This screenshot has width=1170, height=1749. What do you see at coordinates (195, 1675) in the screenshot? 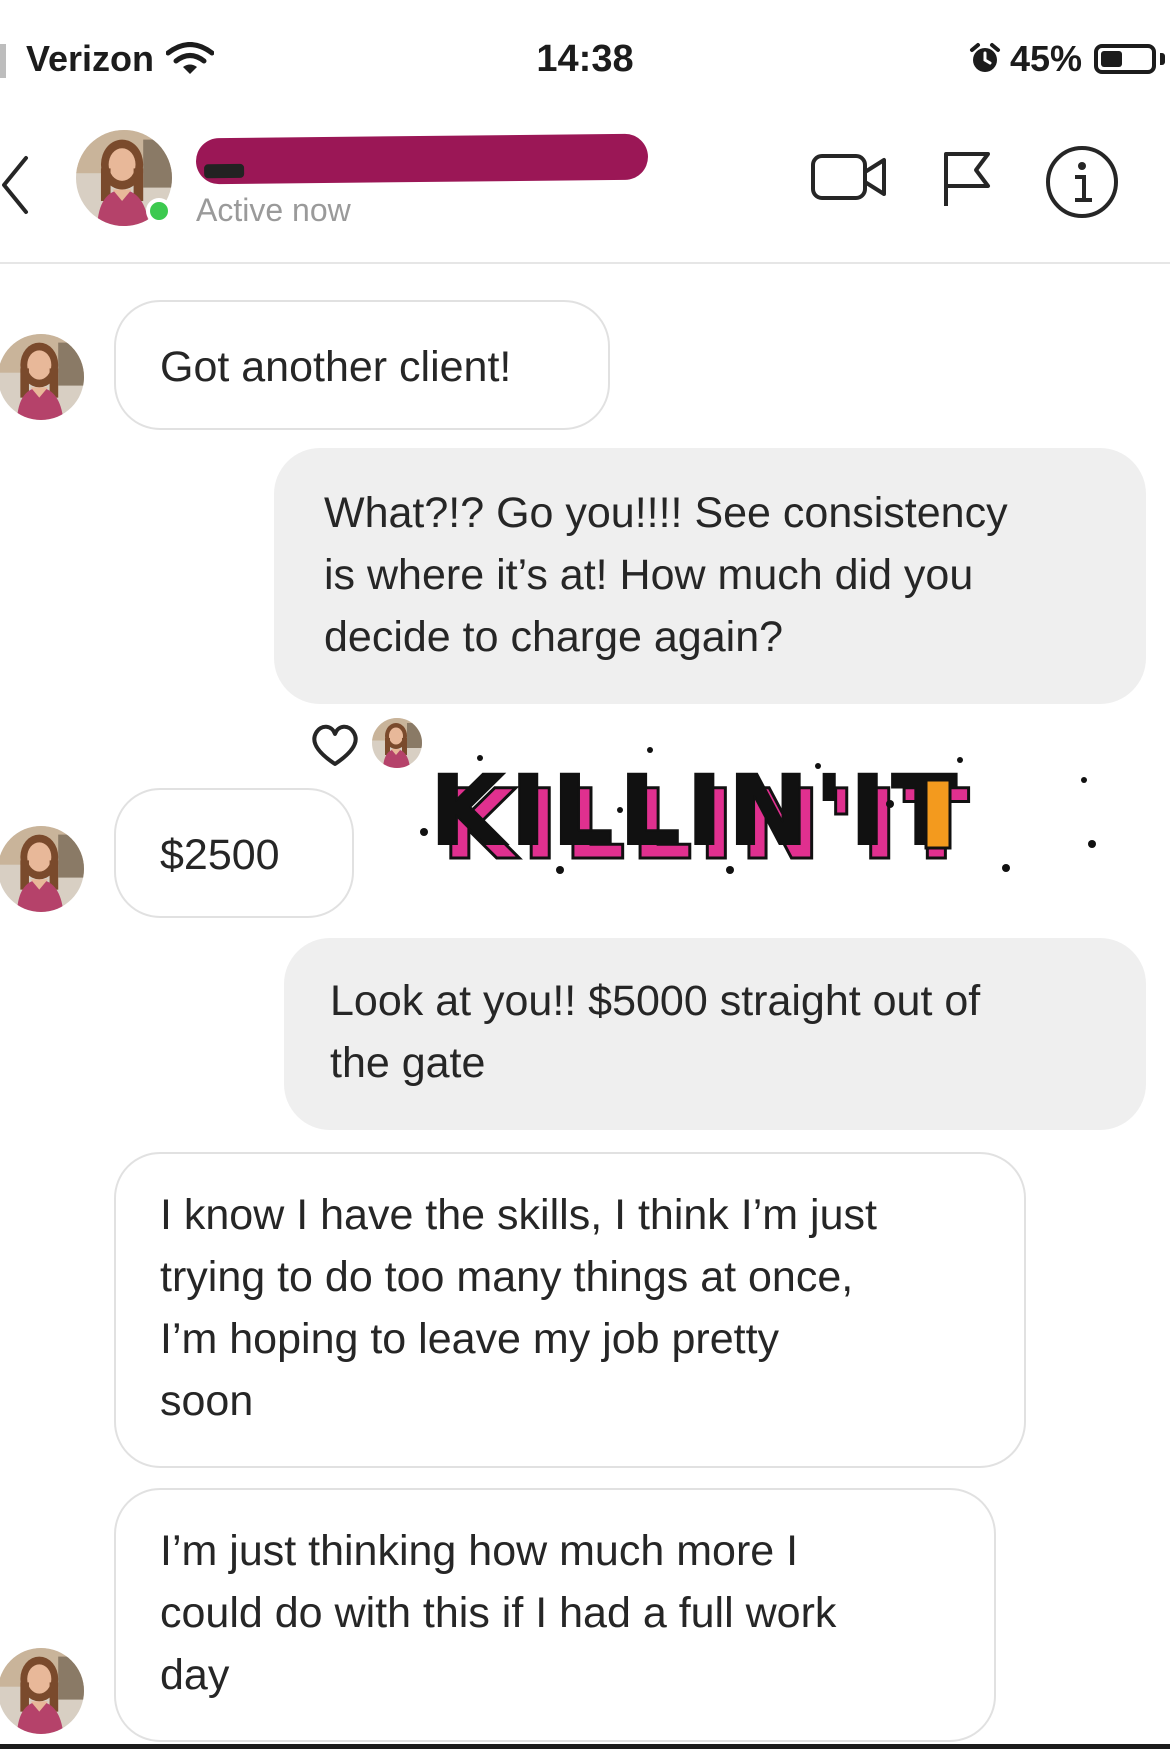
I see `message-line: day` at bounding box center [195, 1675].